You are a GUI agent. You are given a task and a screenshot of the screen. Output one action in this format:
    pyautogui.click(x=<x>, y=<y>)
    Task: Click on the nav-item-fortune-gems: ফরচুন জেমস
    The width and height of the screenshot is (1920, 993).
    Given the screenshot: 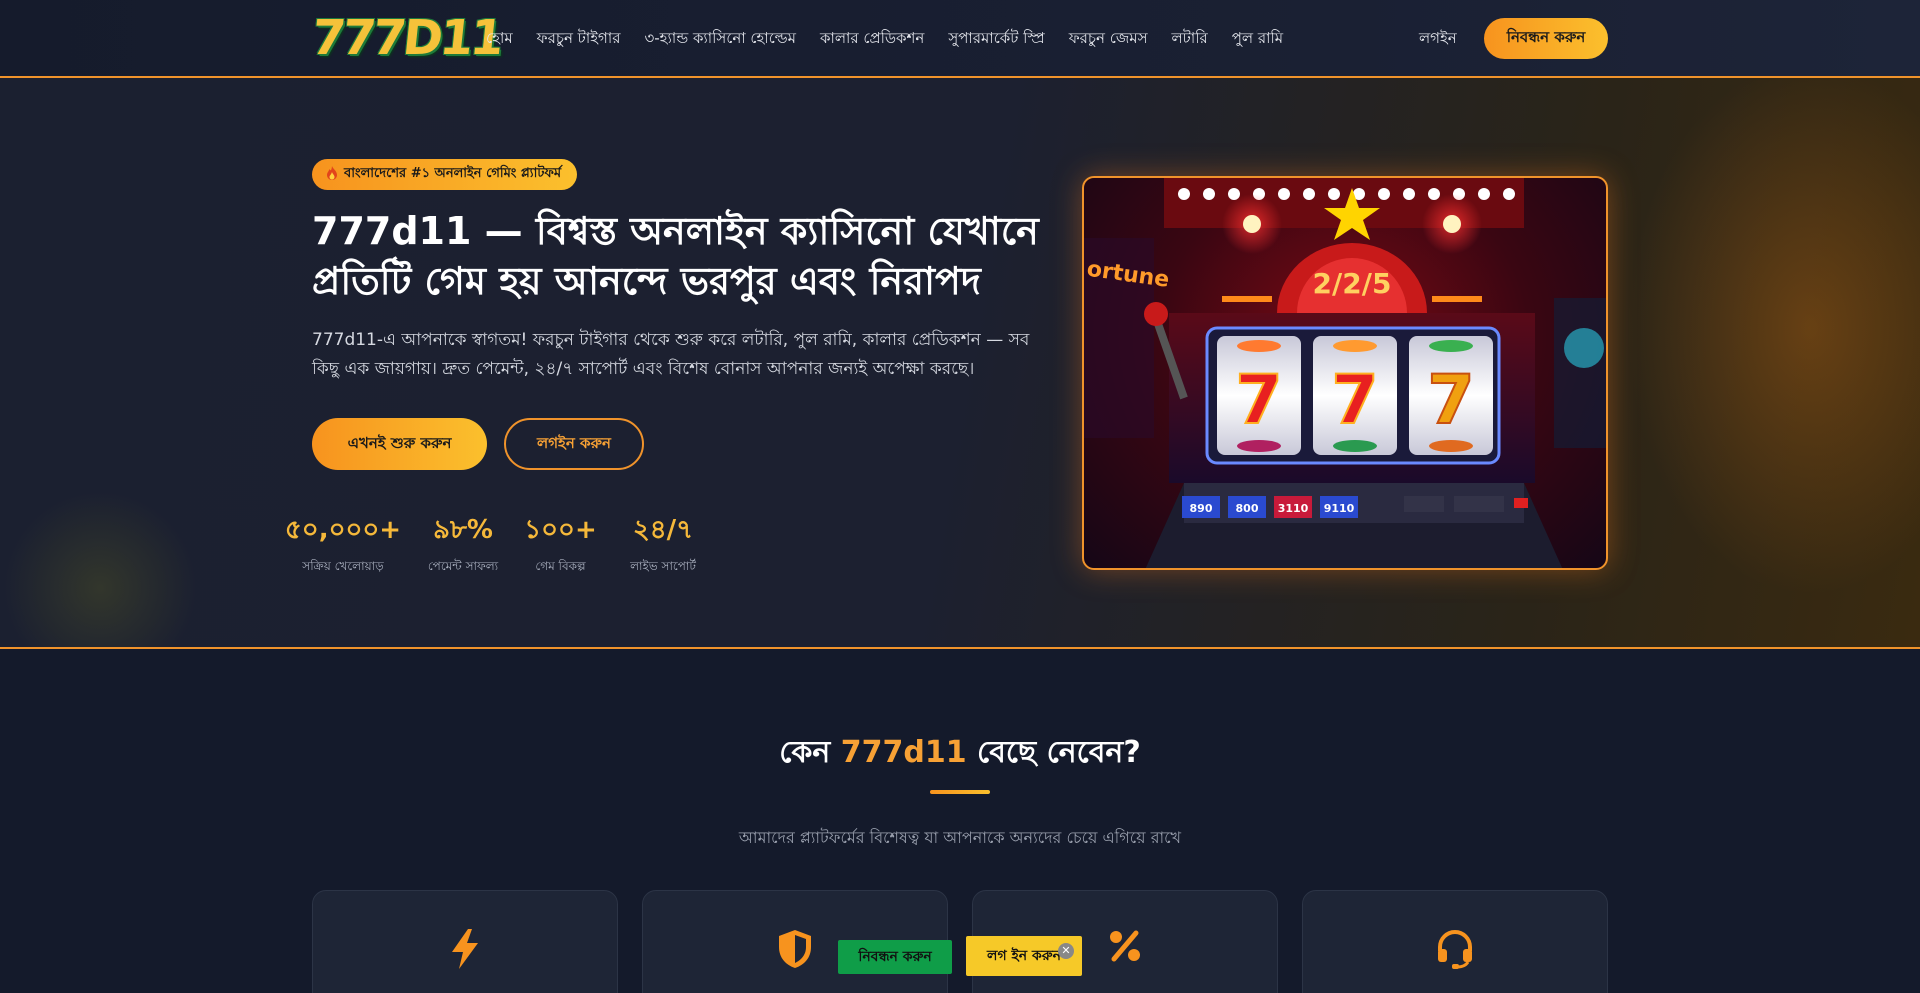 What is the action you would take?
    pyautogui.click(x=1108, y=39)
    